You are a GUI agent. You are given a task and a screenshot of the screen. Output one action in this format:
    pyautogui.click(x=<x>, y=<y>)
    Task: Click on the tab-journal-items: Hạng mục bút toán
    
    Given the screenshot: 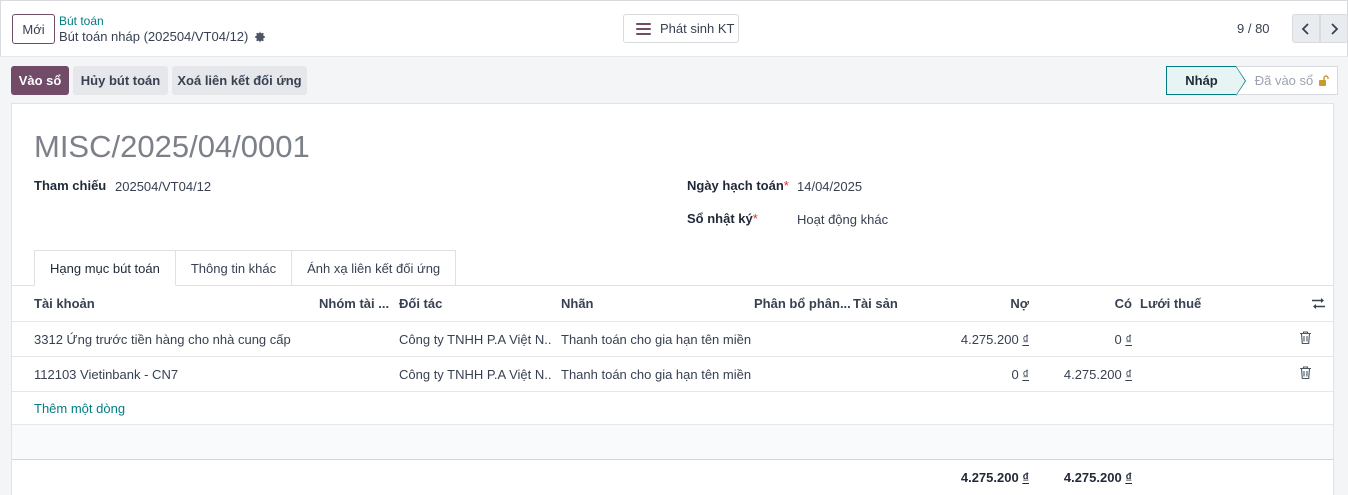 What is the action you would take?
    pyautogui.click(x=105, y=268)
    